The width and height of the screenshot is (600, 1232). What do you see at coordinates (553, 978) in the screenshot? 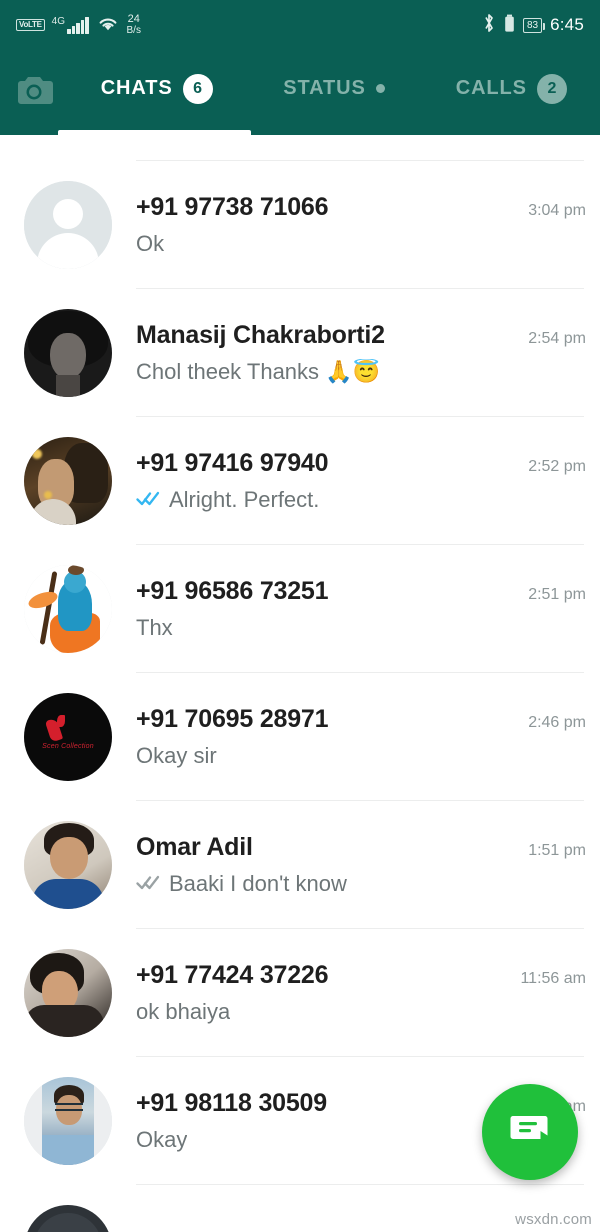
I see `chat-timestamp: 11:56 am` at bounding box center [553, 978].